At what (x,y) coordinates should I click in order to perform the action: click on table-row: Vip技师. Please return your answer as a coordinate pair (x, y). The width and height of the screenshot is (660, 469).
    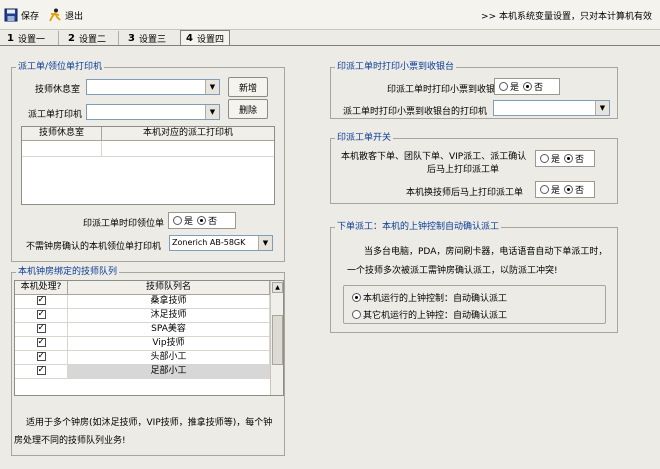
    Looking at the image, I should click on (149, 343).